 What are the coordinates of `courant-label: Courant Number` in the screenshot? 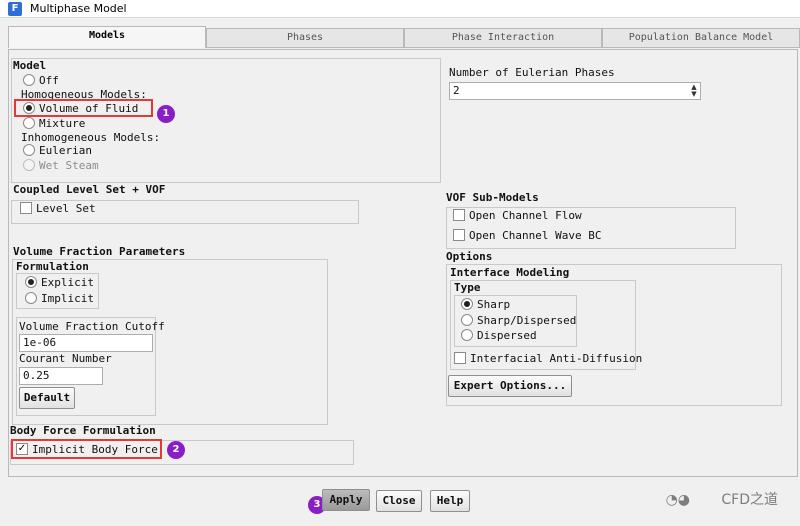 It's located at (65, 358).